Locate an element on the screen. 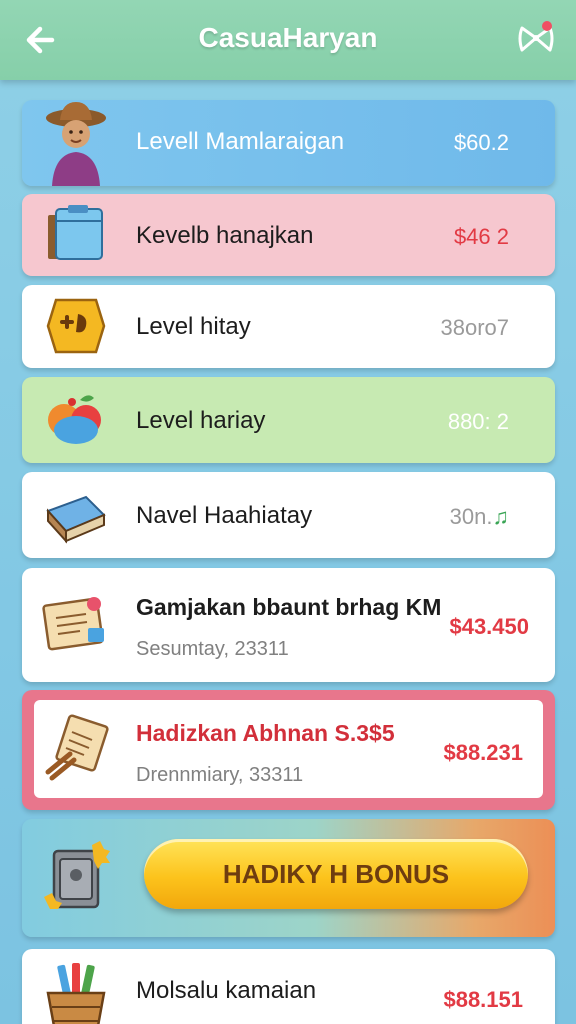 This screenshot has width=576, height=1024. menu-button is located at coordinates (536, 38).